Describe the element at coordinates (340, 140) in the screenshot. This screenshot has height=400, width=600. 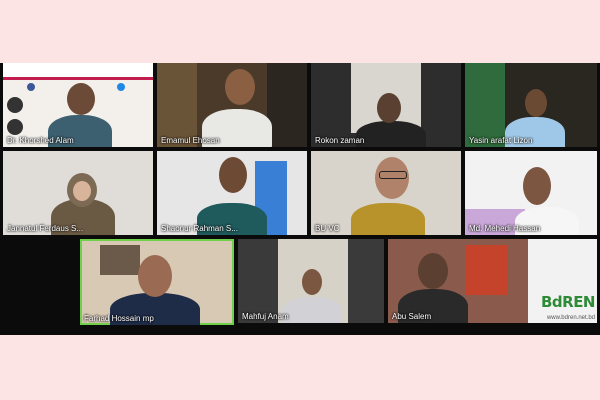
I see `participant-name: Rokon zaman` at that location.